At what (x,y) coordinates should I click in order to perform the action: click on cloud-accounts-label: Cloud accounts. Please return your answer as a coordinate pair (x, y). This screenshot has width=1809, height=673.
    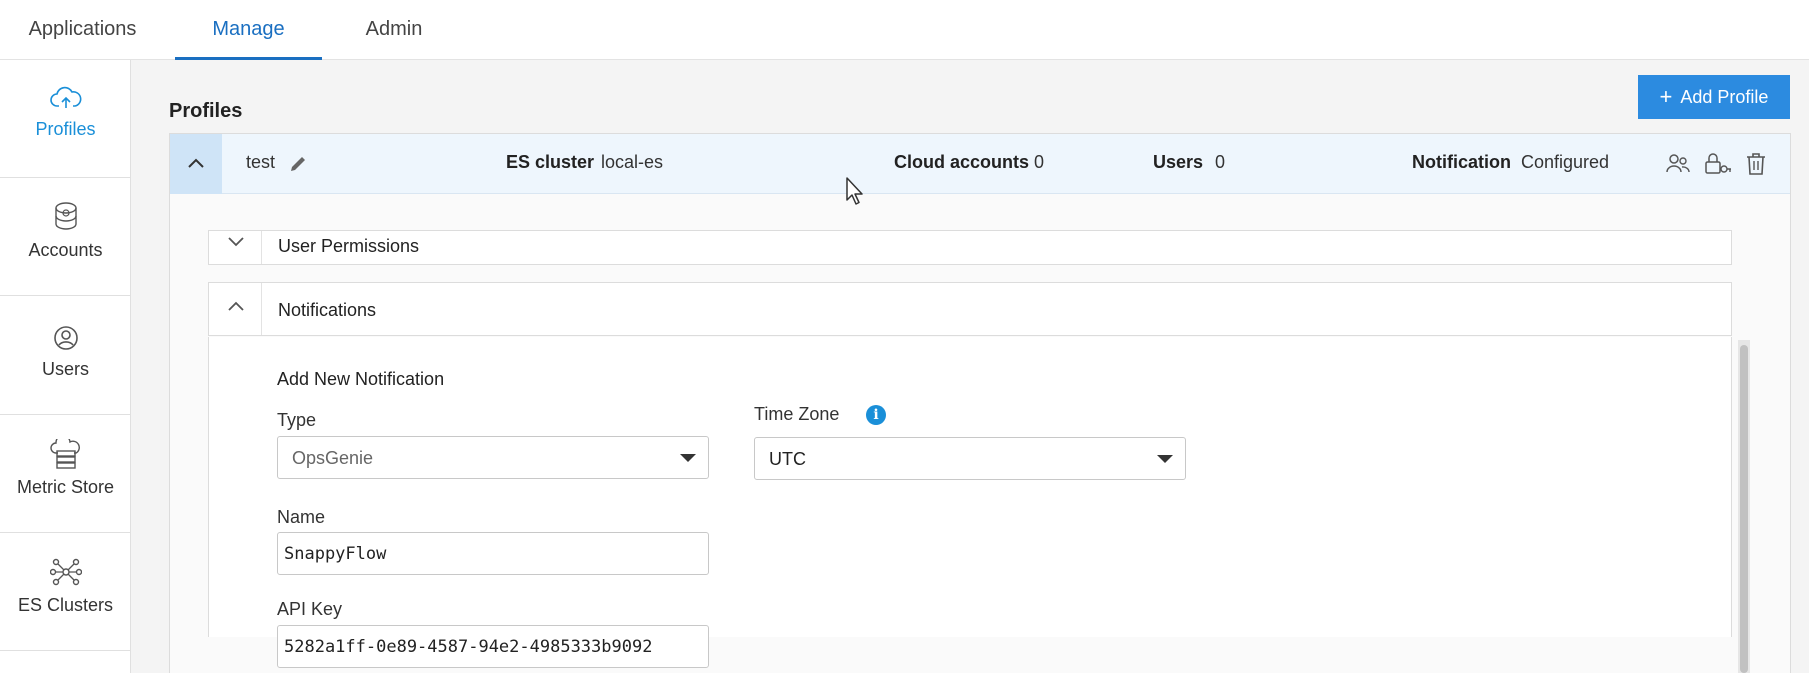
    Looking at the image, I should click on (962, 162).